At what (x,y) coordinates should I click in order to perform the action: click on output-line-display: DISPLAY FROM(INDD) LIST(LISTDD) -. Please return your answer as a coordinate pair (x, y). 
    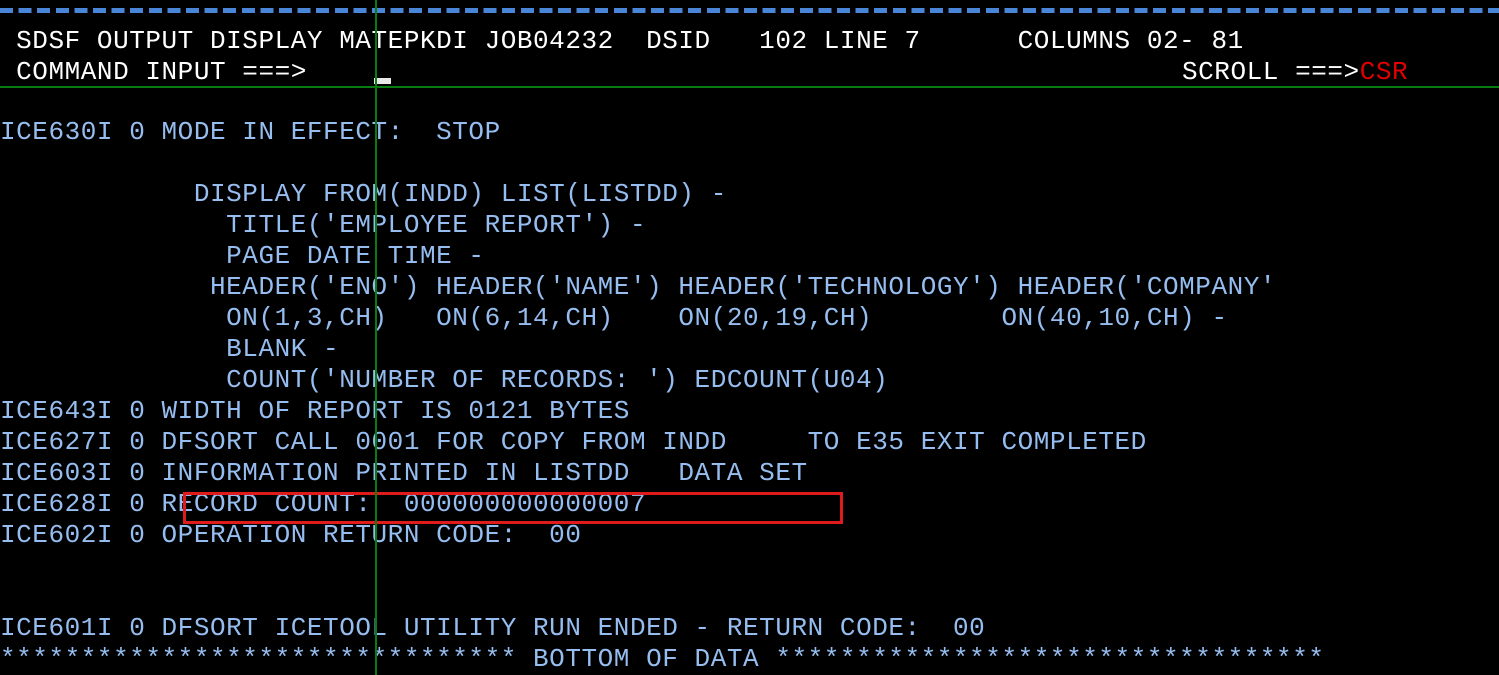
    Looking at the image, I should click on (363, 194).